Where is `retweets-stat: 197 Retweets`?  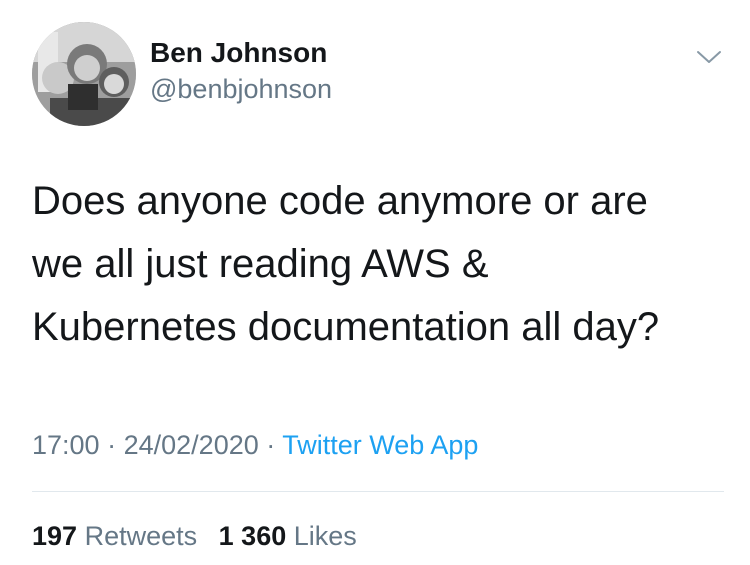 retweets-stat: 197 Retweets is located at coordinates (114, 536).